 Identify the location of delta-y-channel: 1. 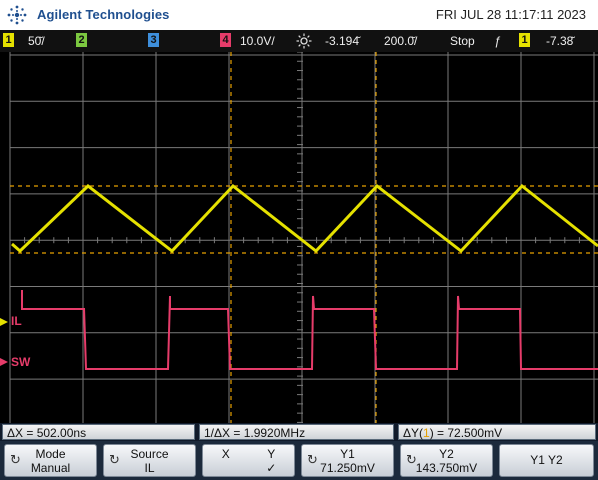
(426, 433).